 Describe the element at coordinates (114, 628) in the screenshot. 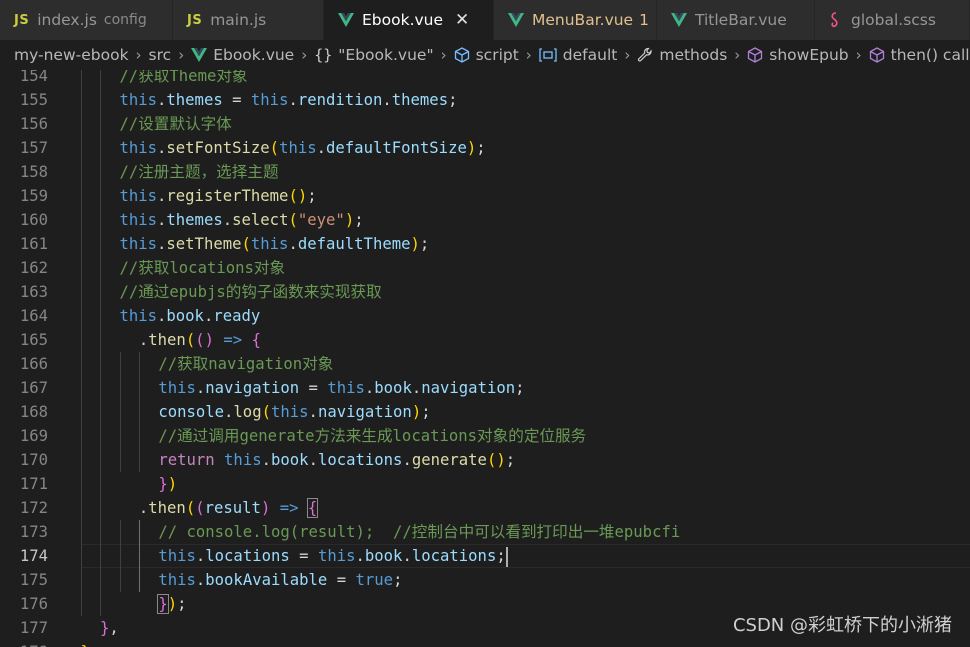

I see `code-token: ,` at that location.